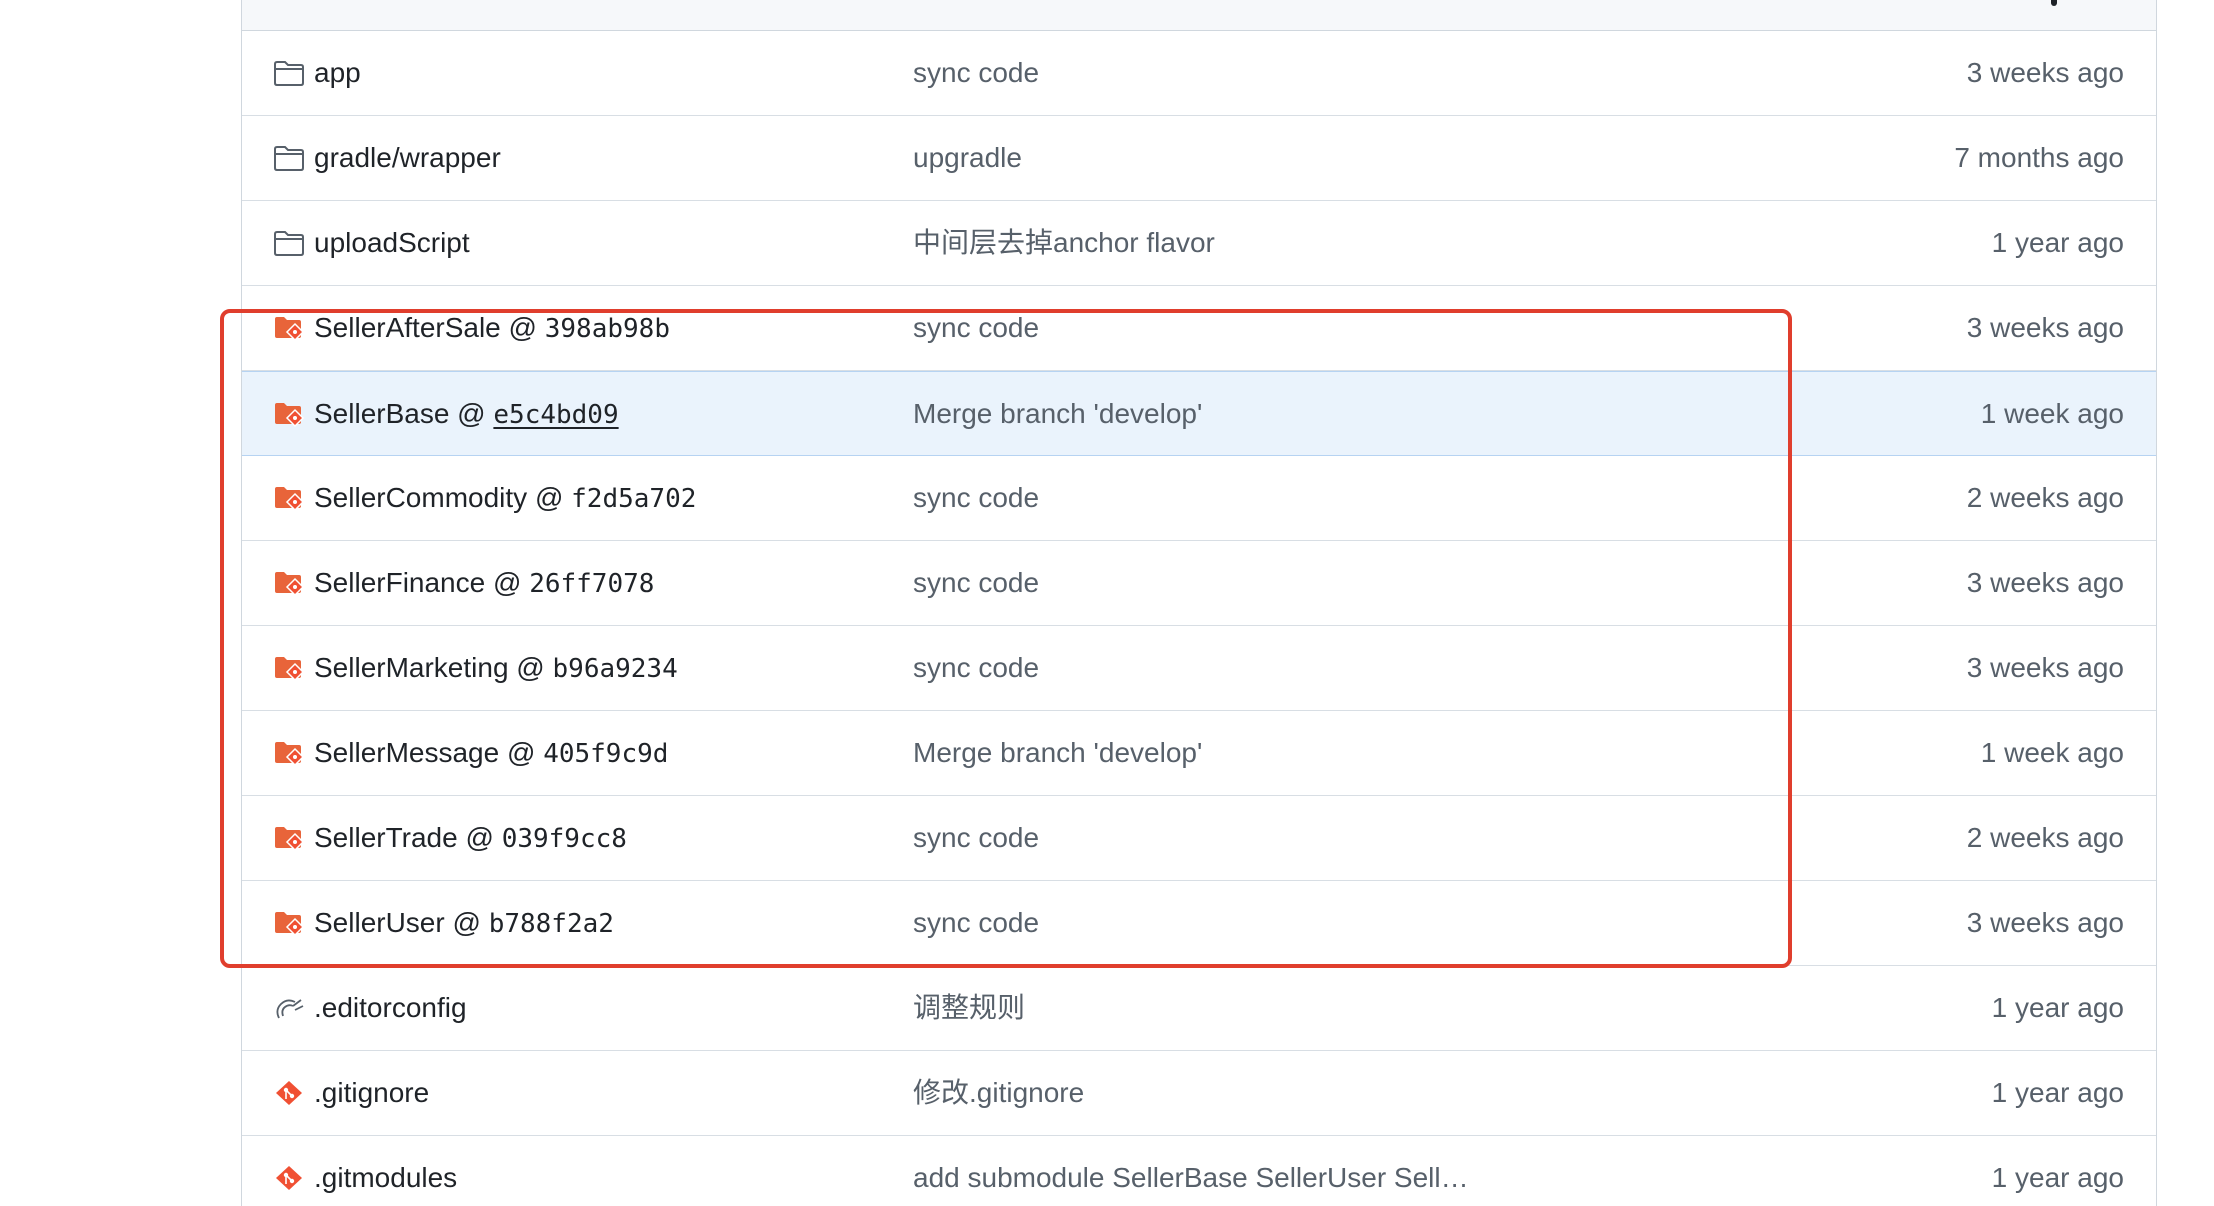  What do you see at coordinates (337, 73) in the screenshot?
I see `file-name-link: app` at bounding box center [337, 73].